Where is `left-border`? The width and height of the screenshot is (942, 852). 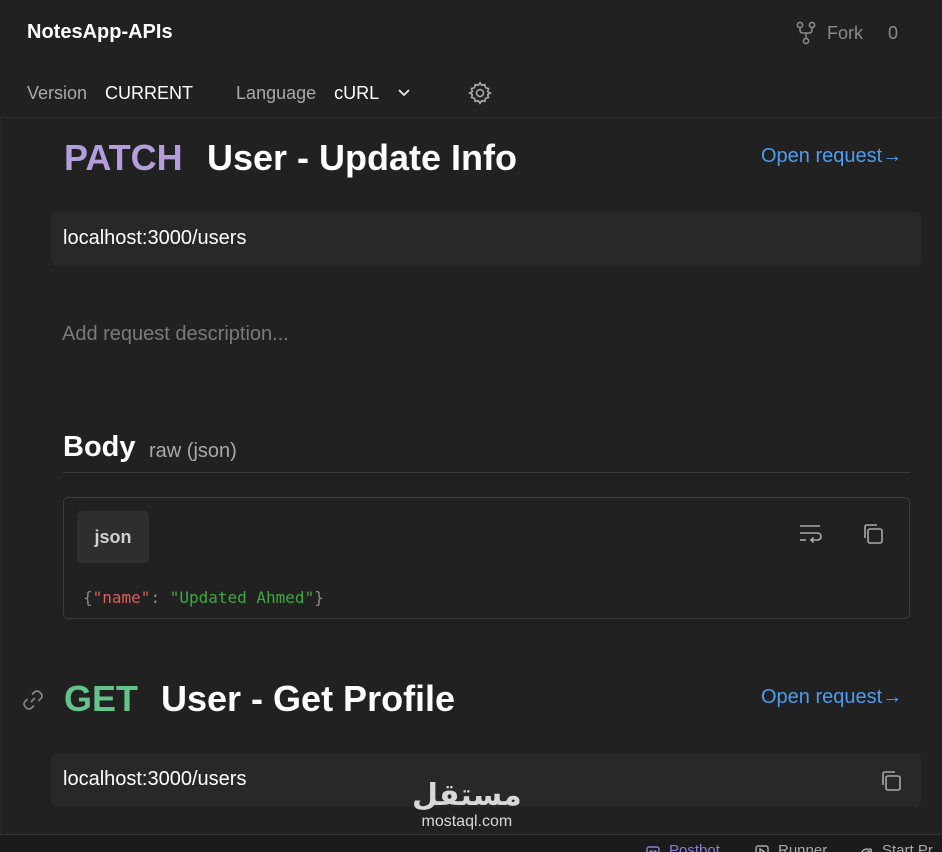
left-border is located at coordinates (1, 476).